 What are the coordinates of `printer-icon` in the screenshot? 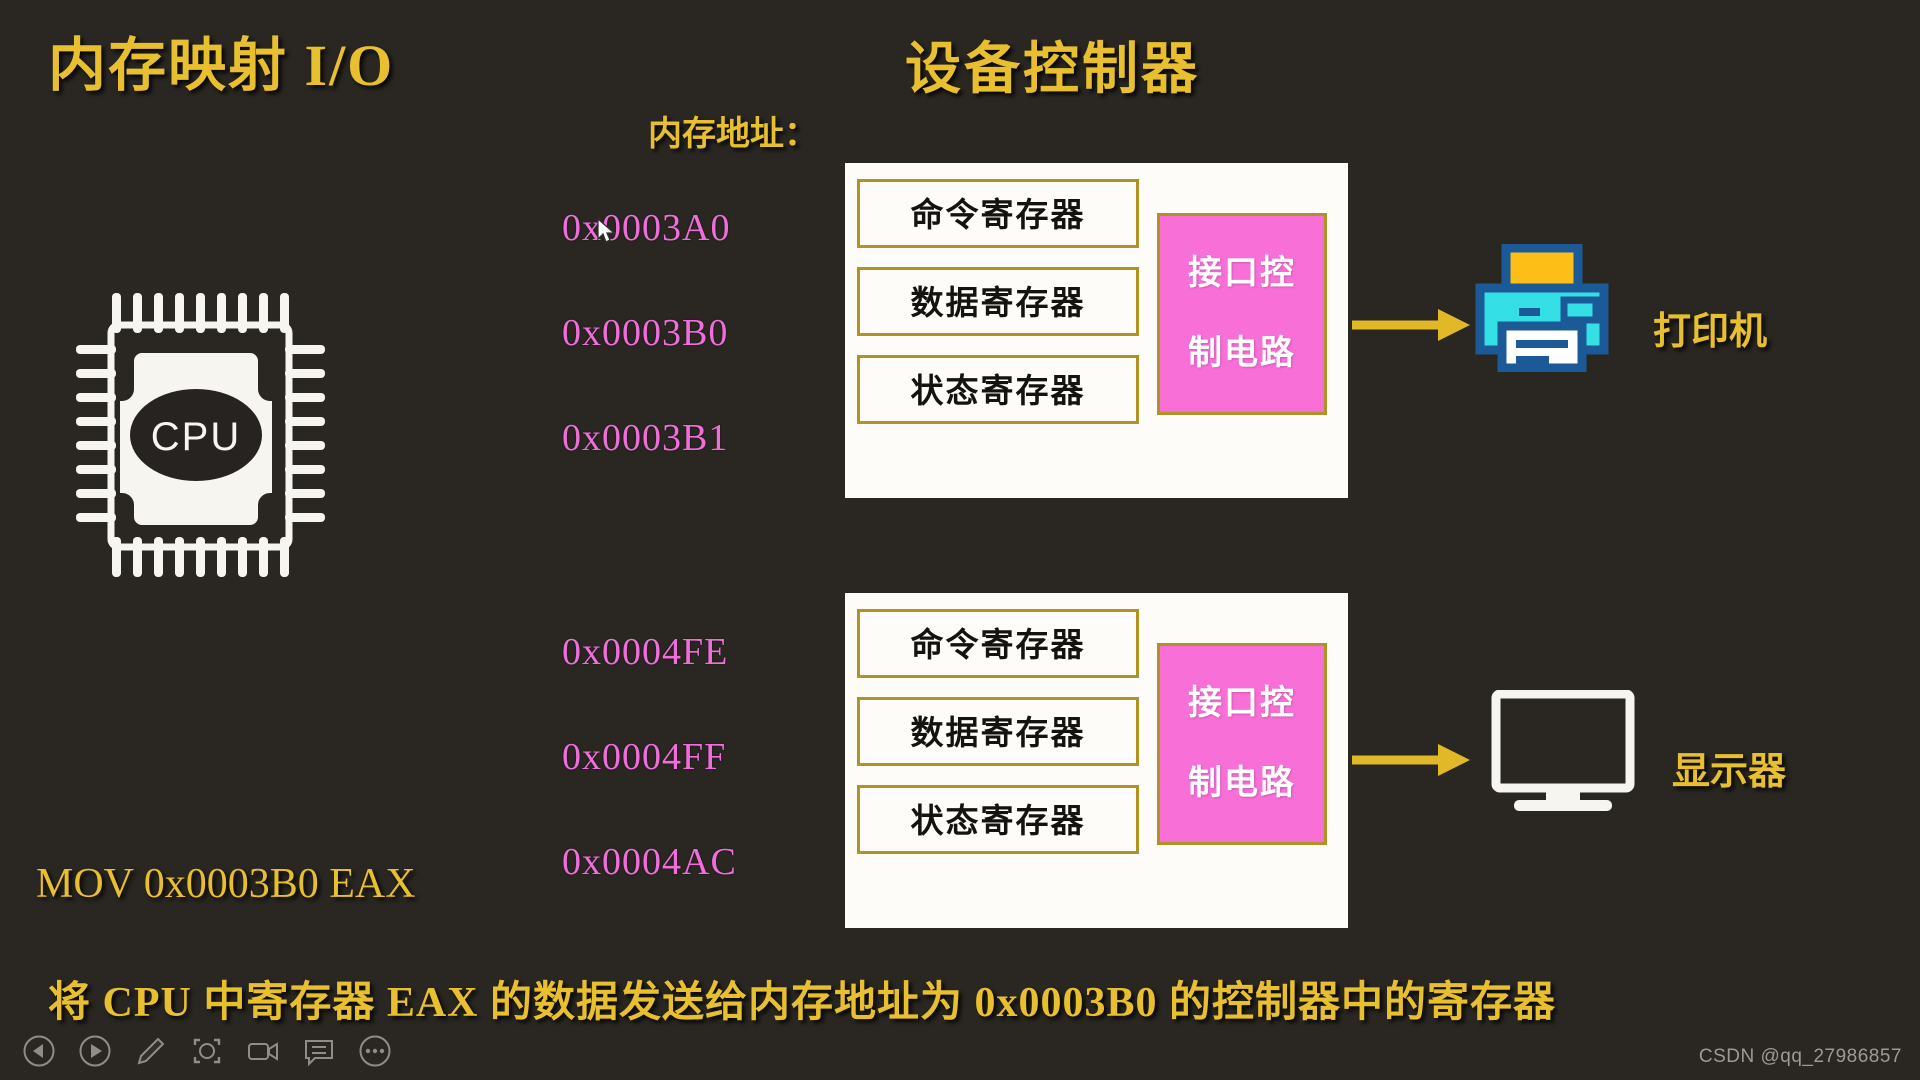 It's located at (1542, 310).